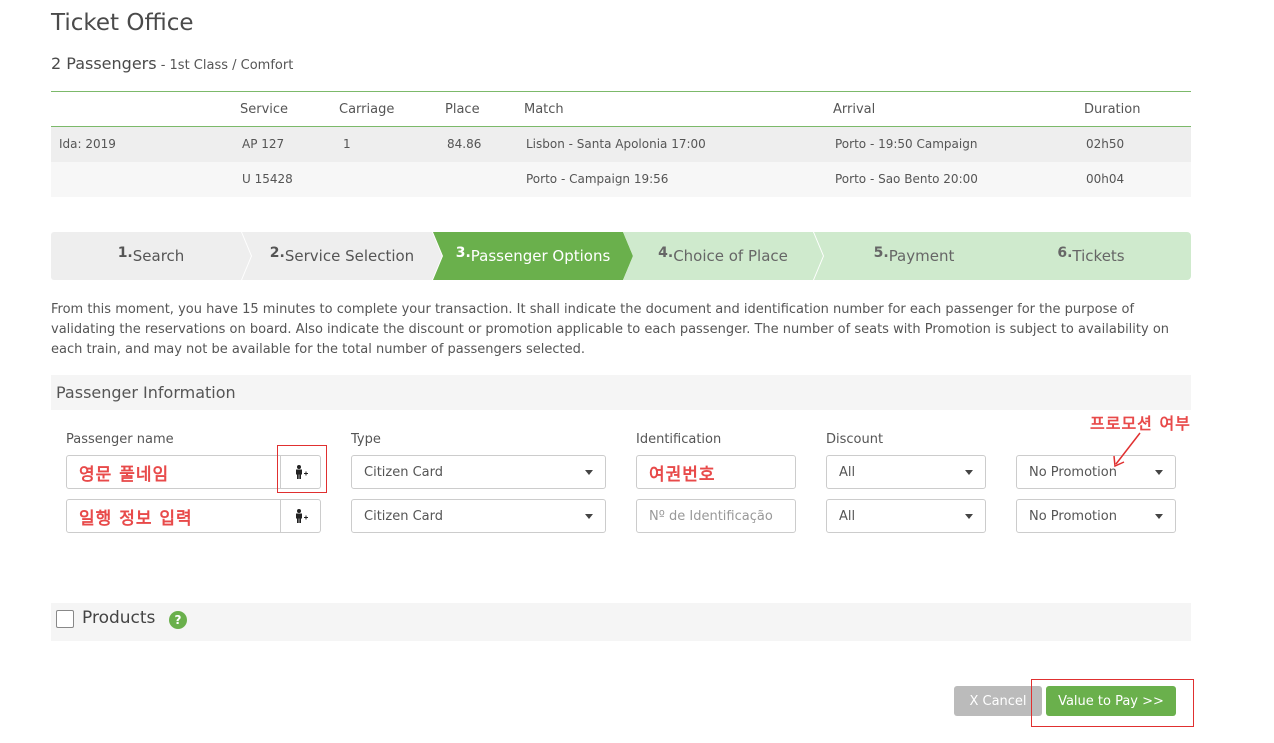 The height and width of the screenshot is (743, 1274). Describe the element at coordinates (954, 109) in the screenshot. I see `col-header-arrival: Arrival` at that location.